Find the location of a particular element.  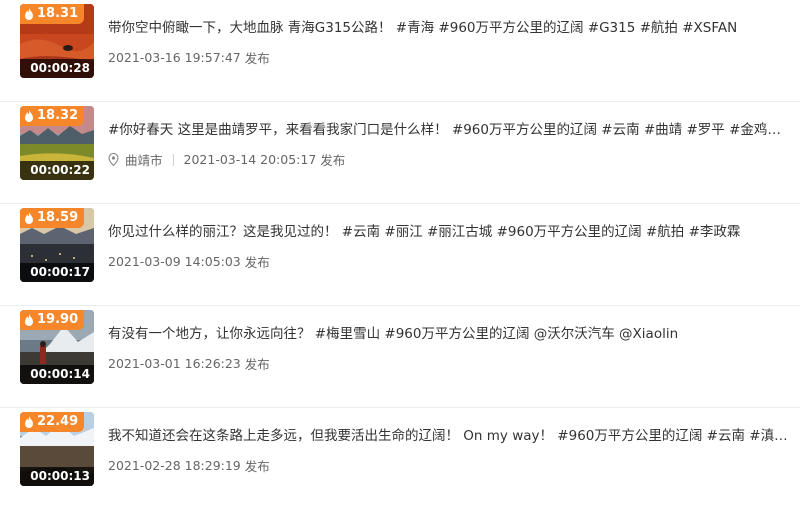

location: 曲靖市 is located at coordinates (135, 159).